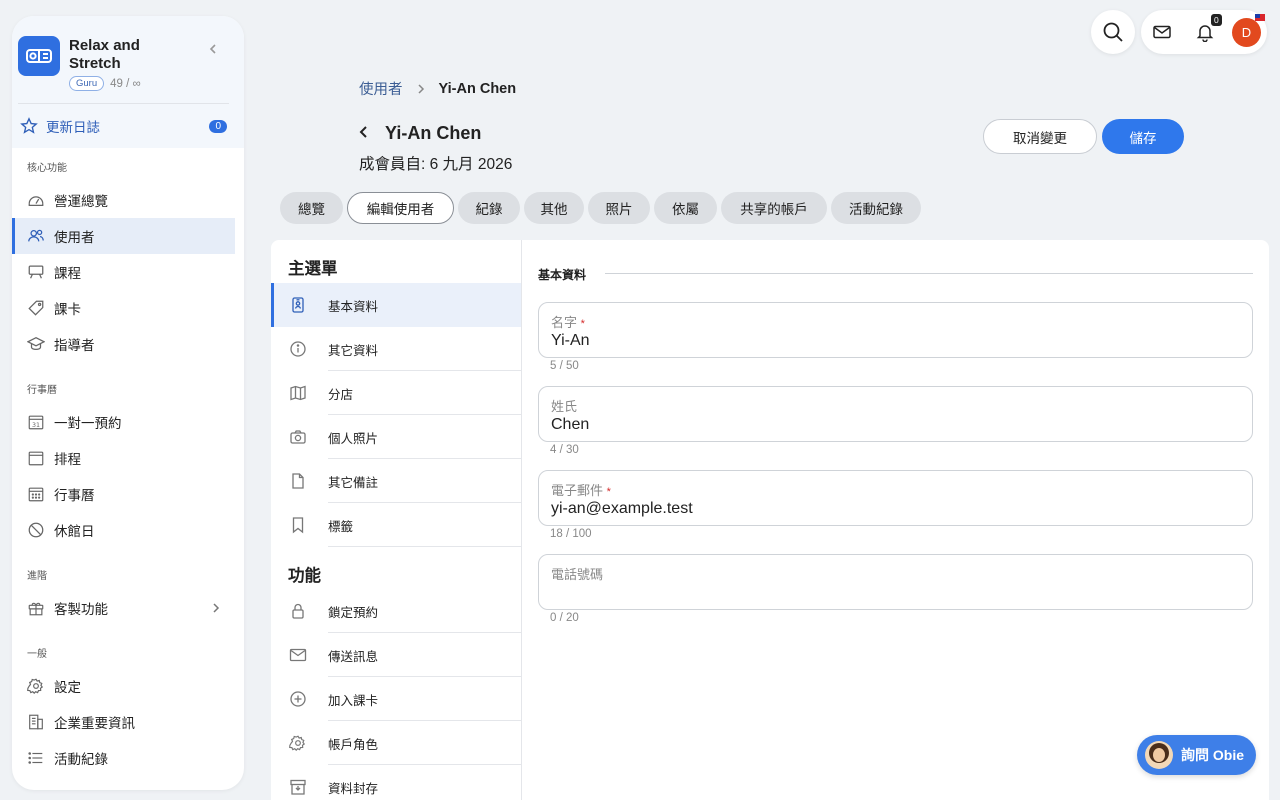 The width and height of the screenshot is (1280, 800). Describe the element at coordinates (298, 481) in the screenshot. I see `document-icon` at that location.